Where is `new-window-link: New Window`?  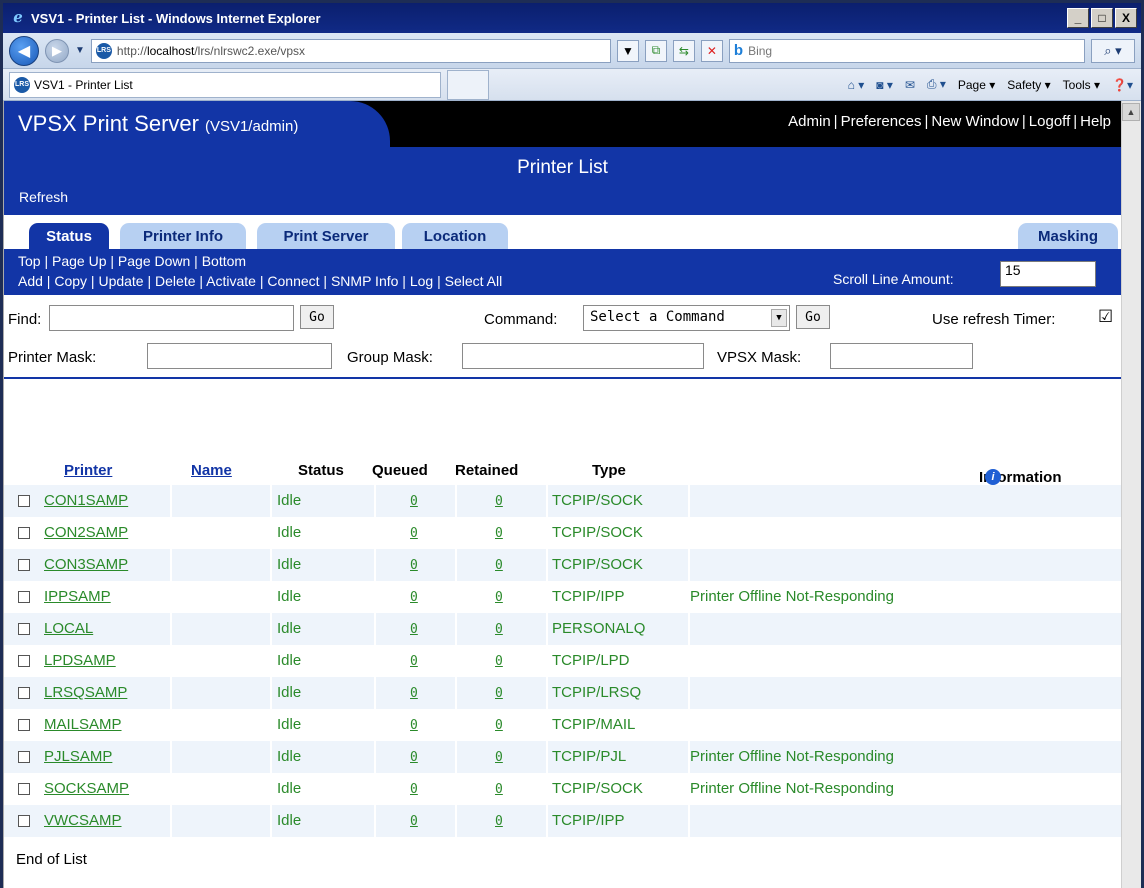 new-window-link: New Window is located at coordinates (975, 121).